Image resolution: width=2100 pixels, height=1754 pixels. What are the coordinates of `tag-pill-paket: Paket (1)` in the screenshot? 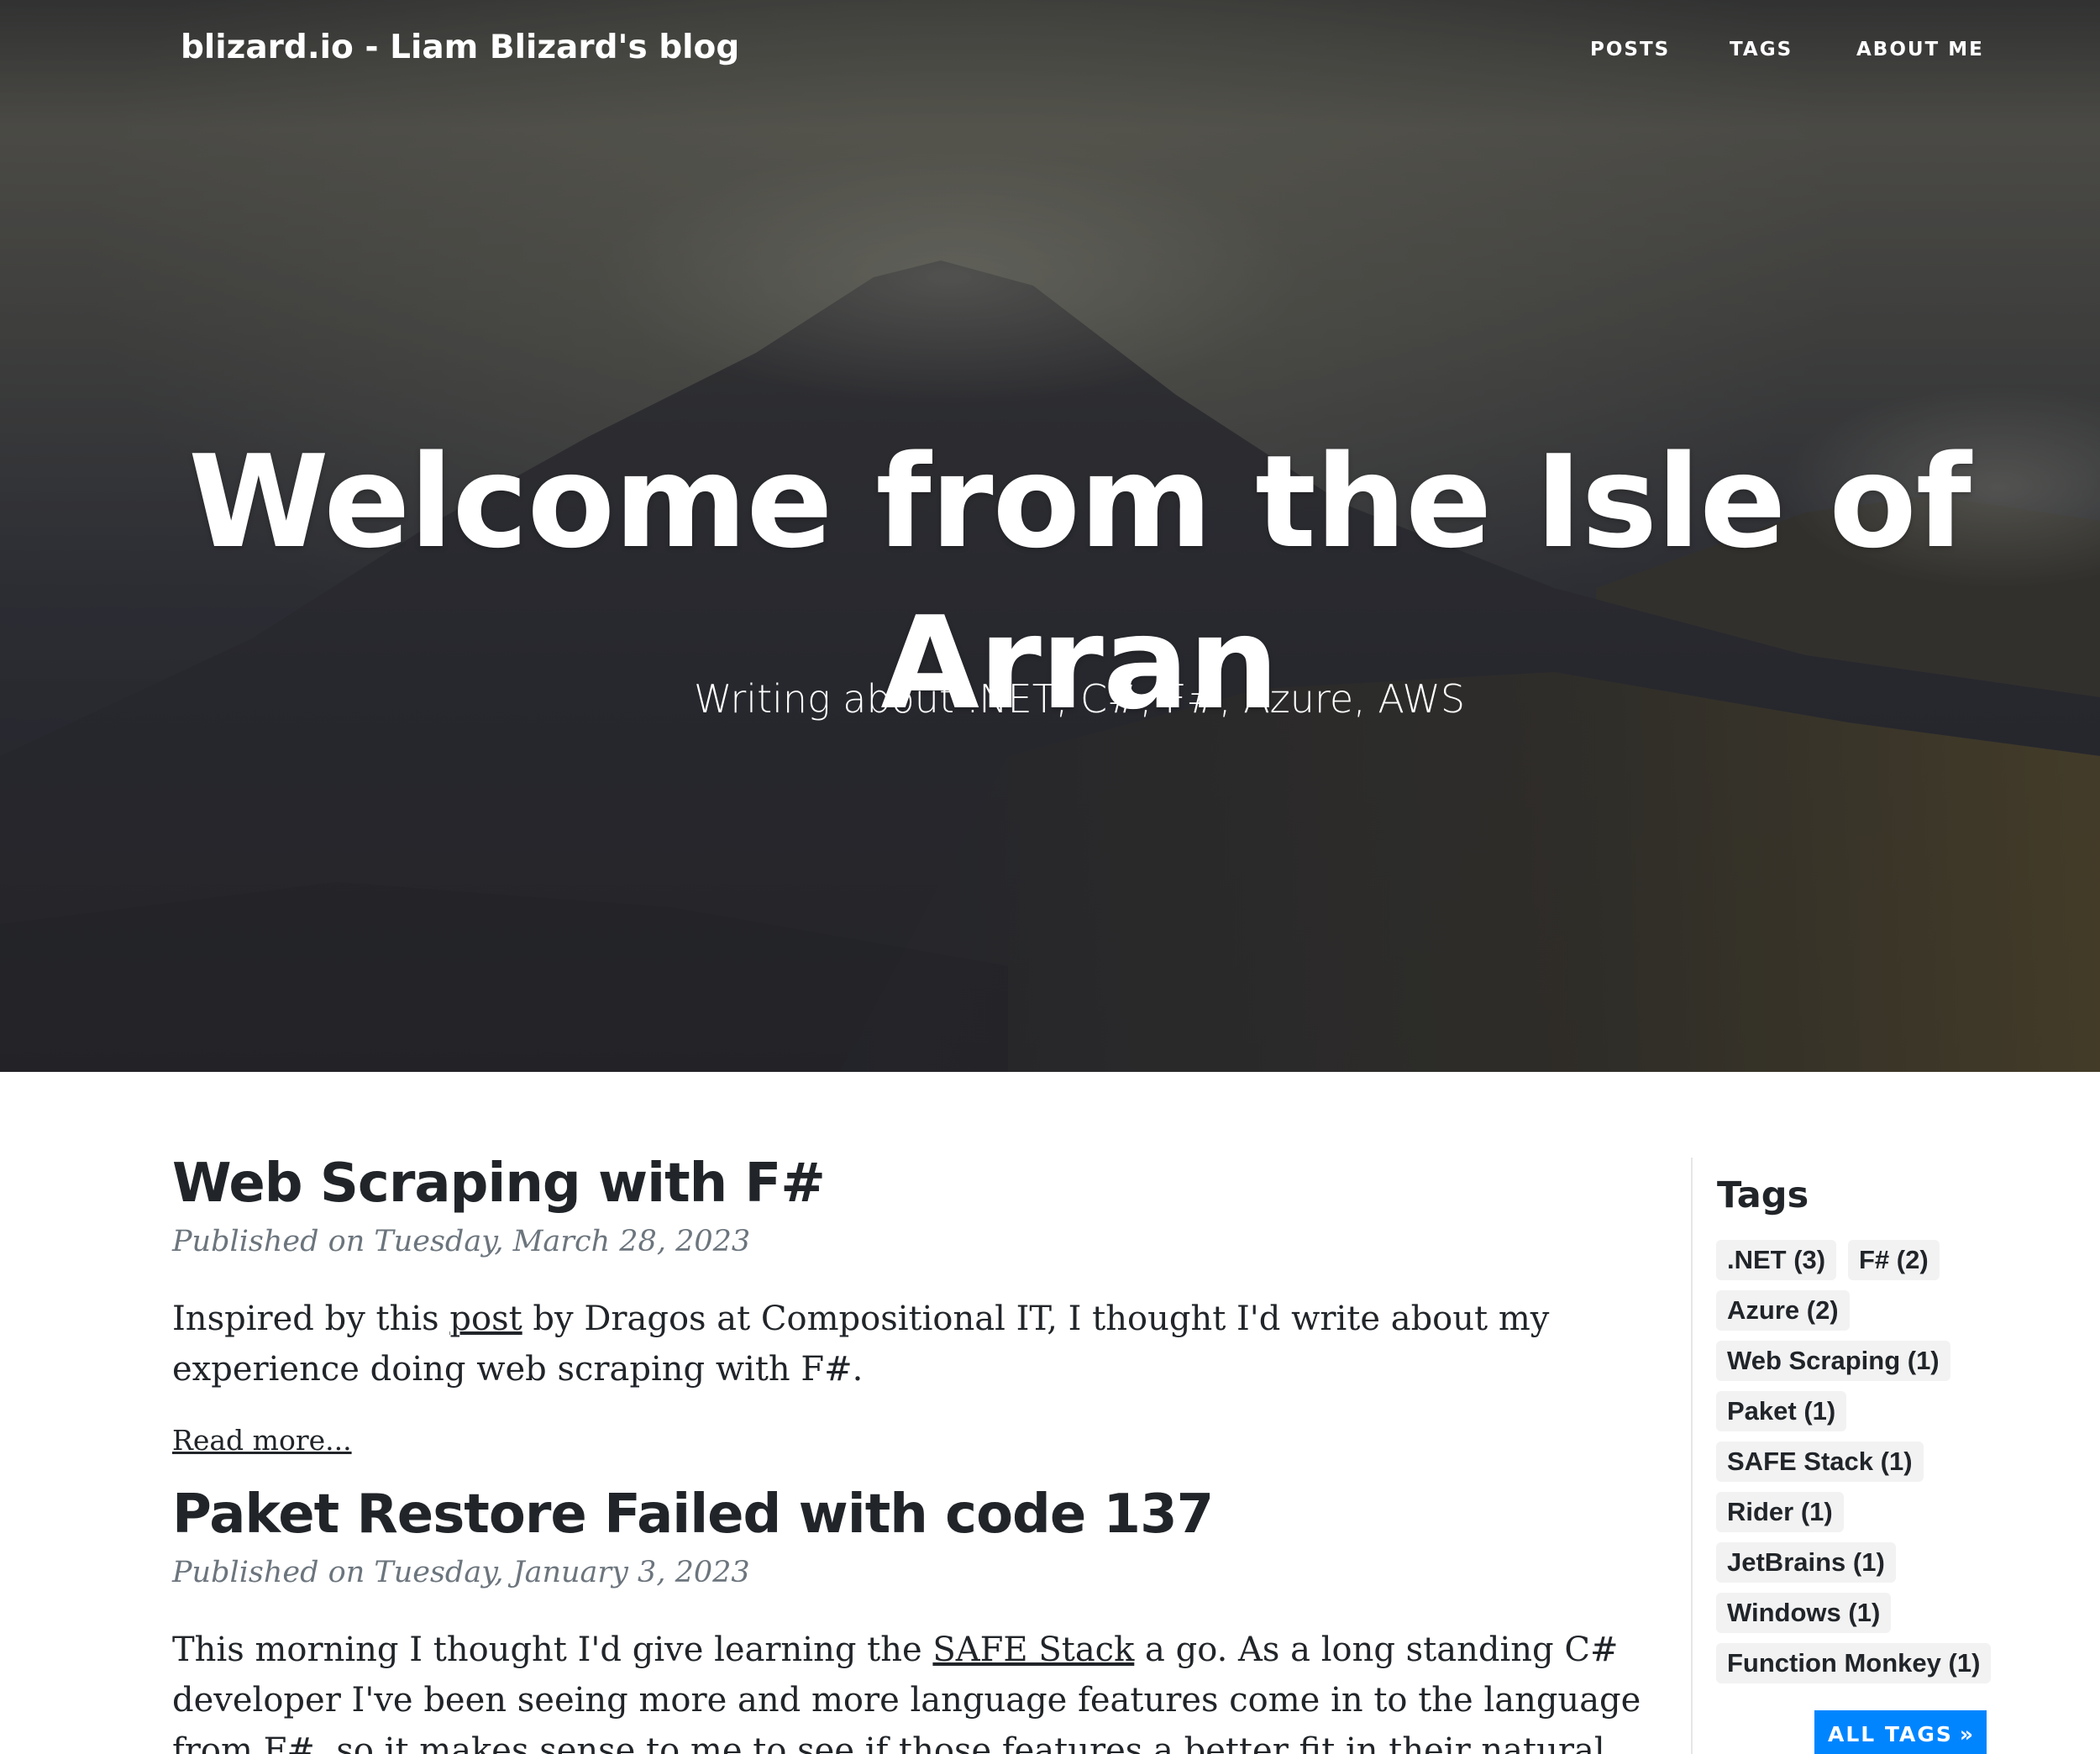 It's located at (1781, 1411).